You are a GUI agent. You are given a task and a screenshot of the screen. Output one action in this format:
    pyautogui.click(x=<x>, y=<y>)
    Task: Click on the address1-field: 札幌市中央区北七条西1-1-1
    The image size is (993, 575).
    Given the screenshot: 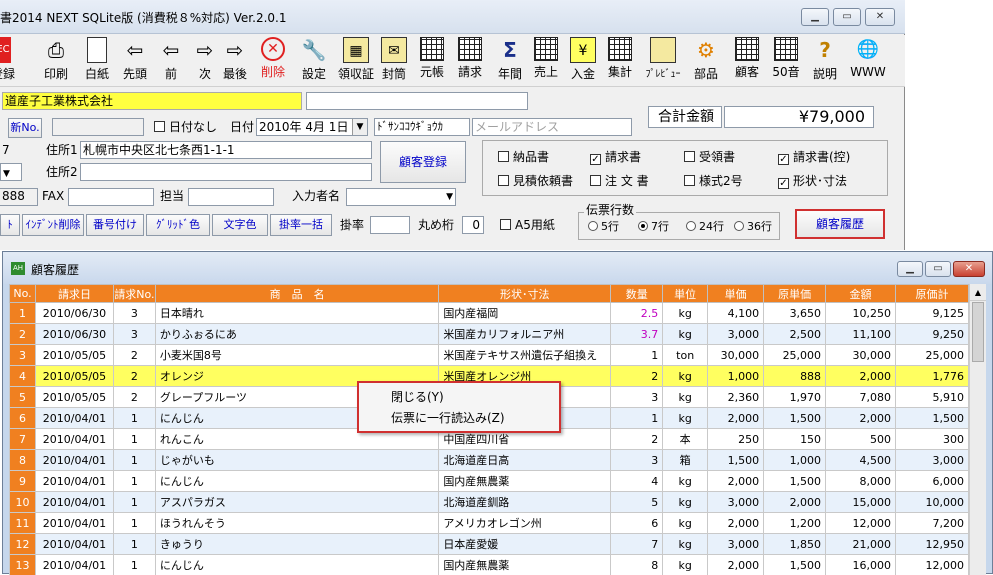 What is the action you would take?
    pyautogui.click(x=226, y=150)
    